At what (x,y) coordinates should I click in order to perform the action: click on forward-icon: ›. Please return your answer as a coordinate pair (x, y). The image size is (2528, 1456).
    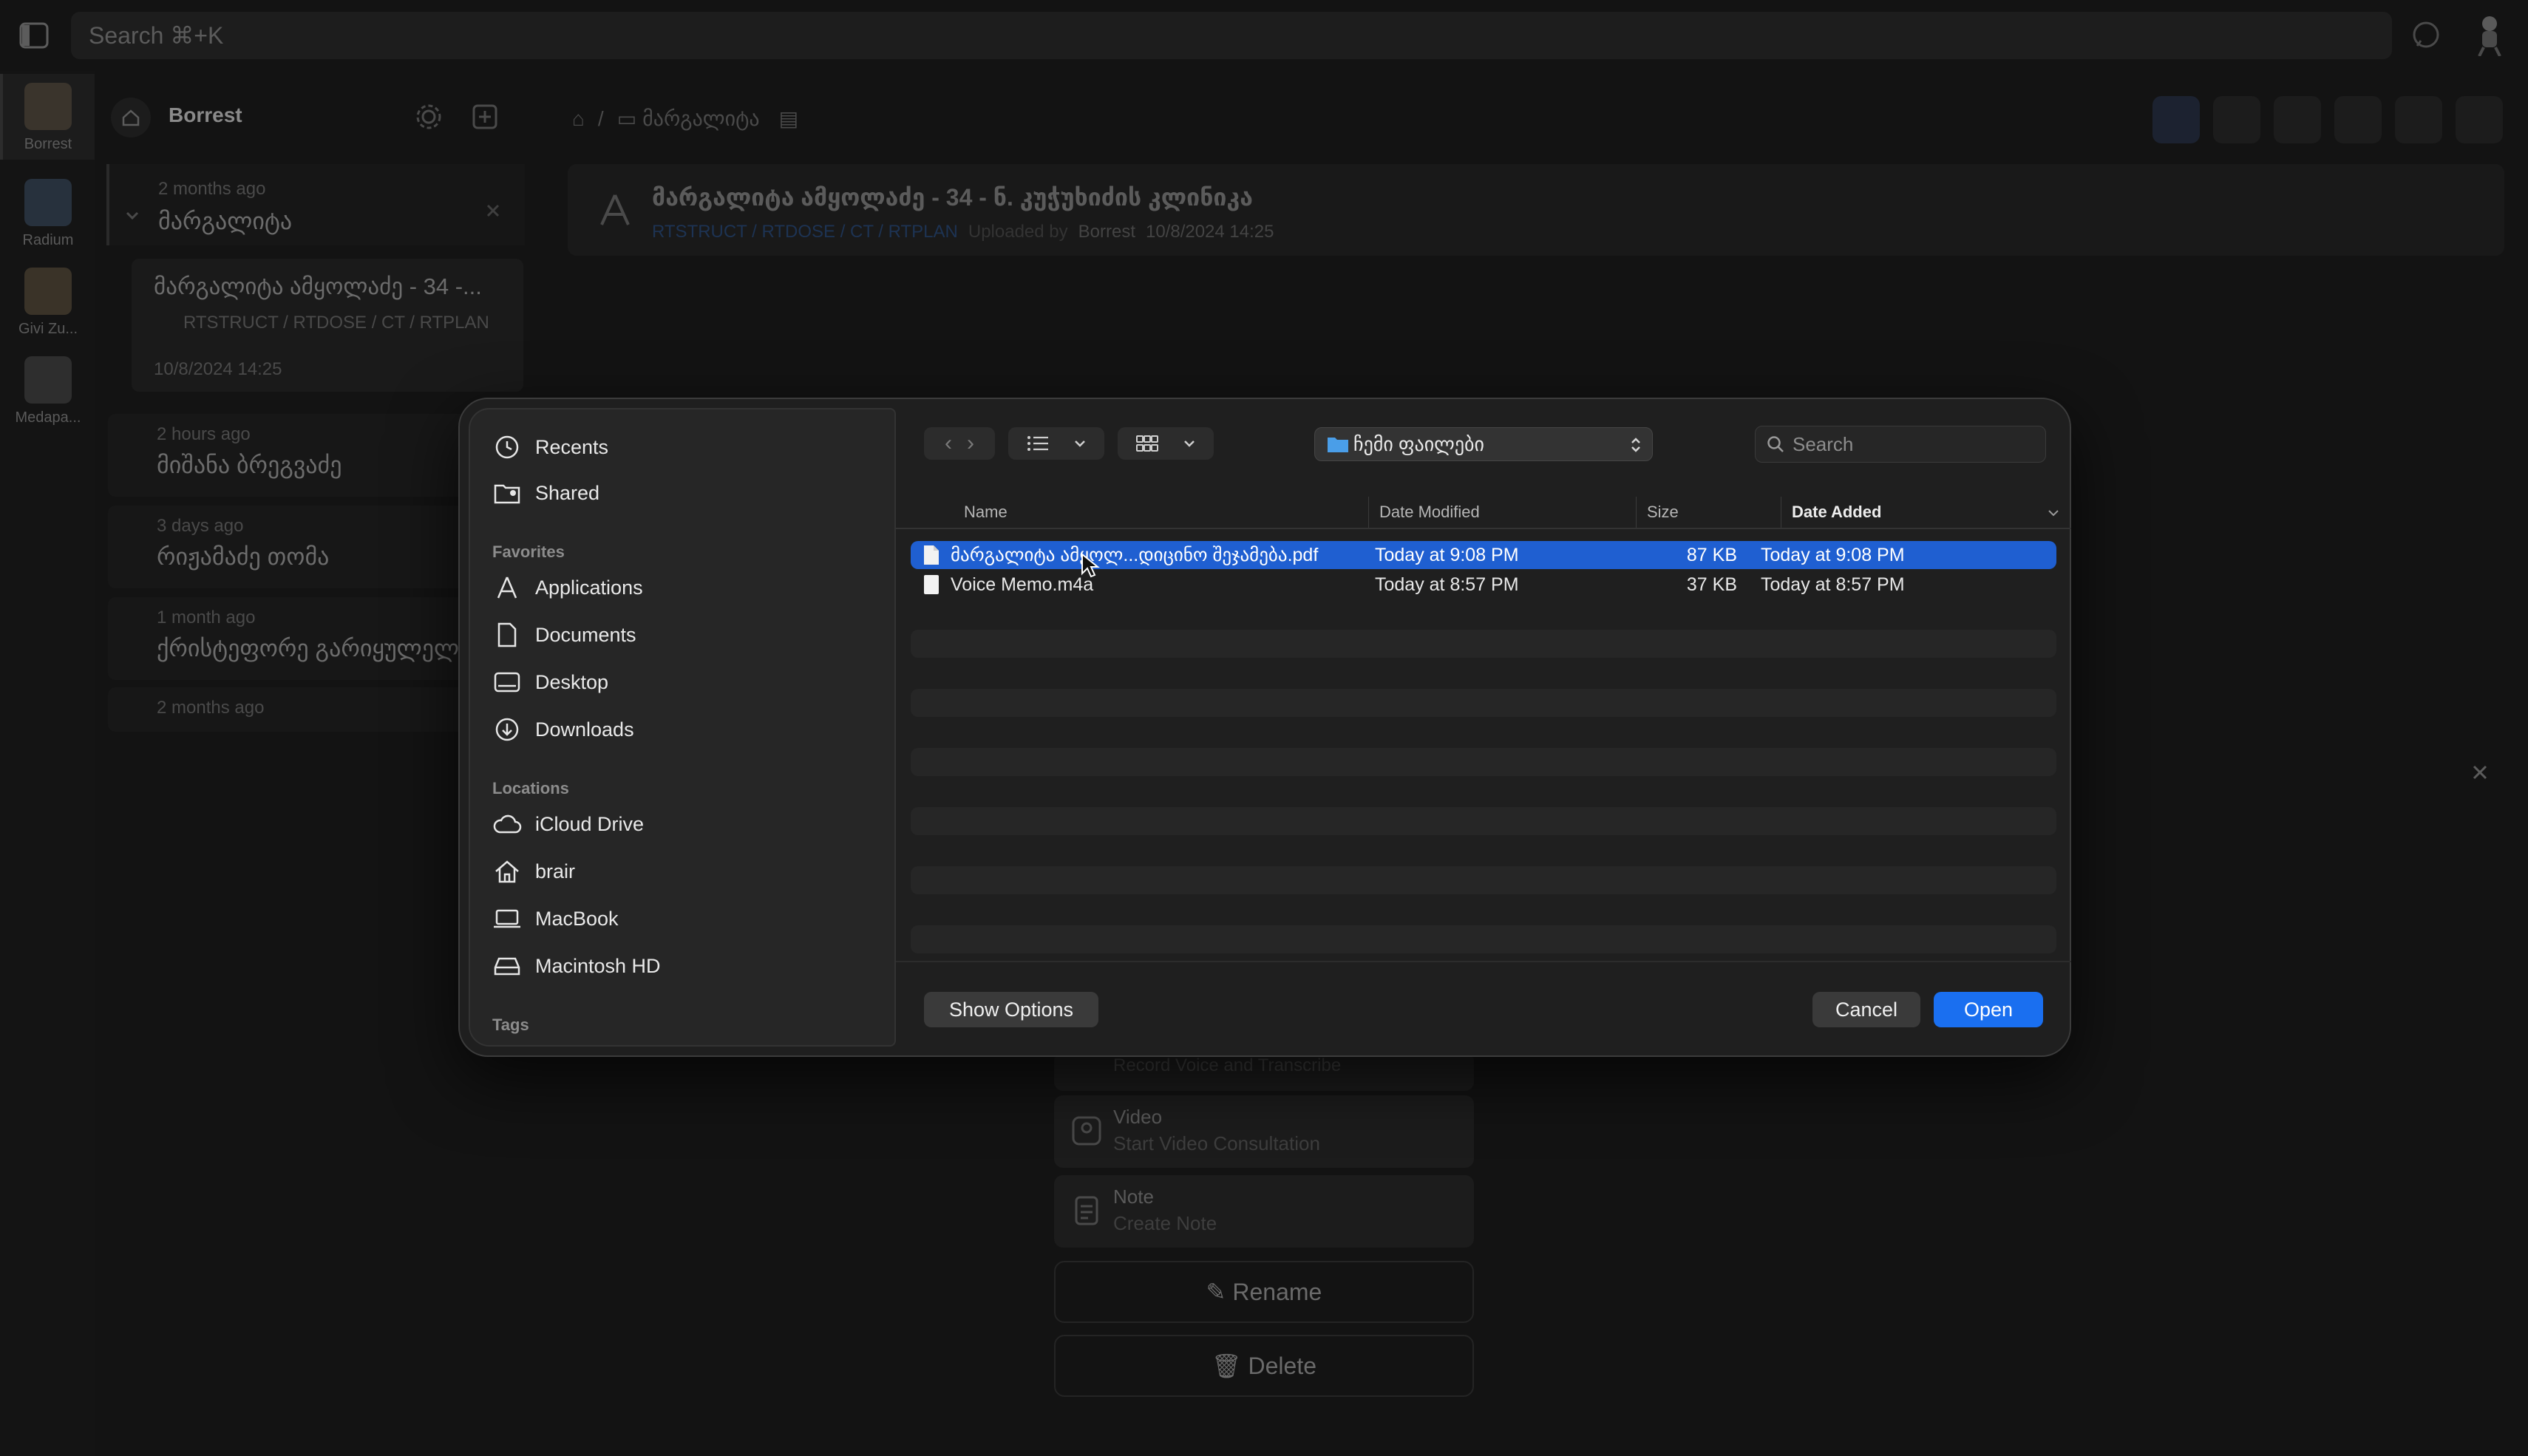
    Looking at the image, I should click on (970, 444).